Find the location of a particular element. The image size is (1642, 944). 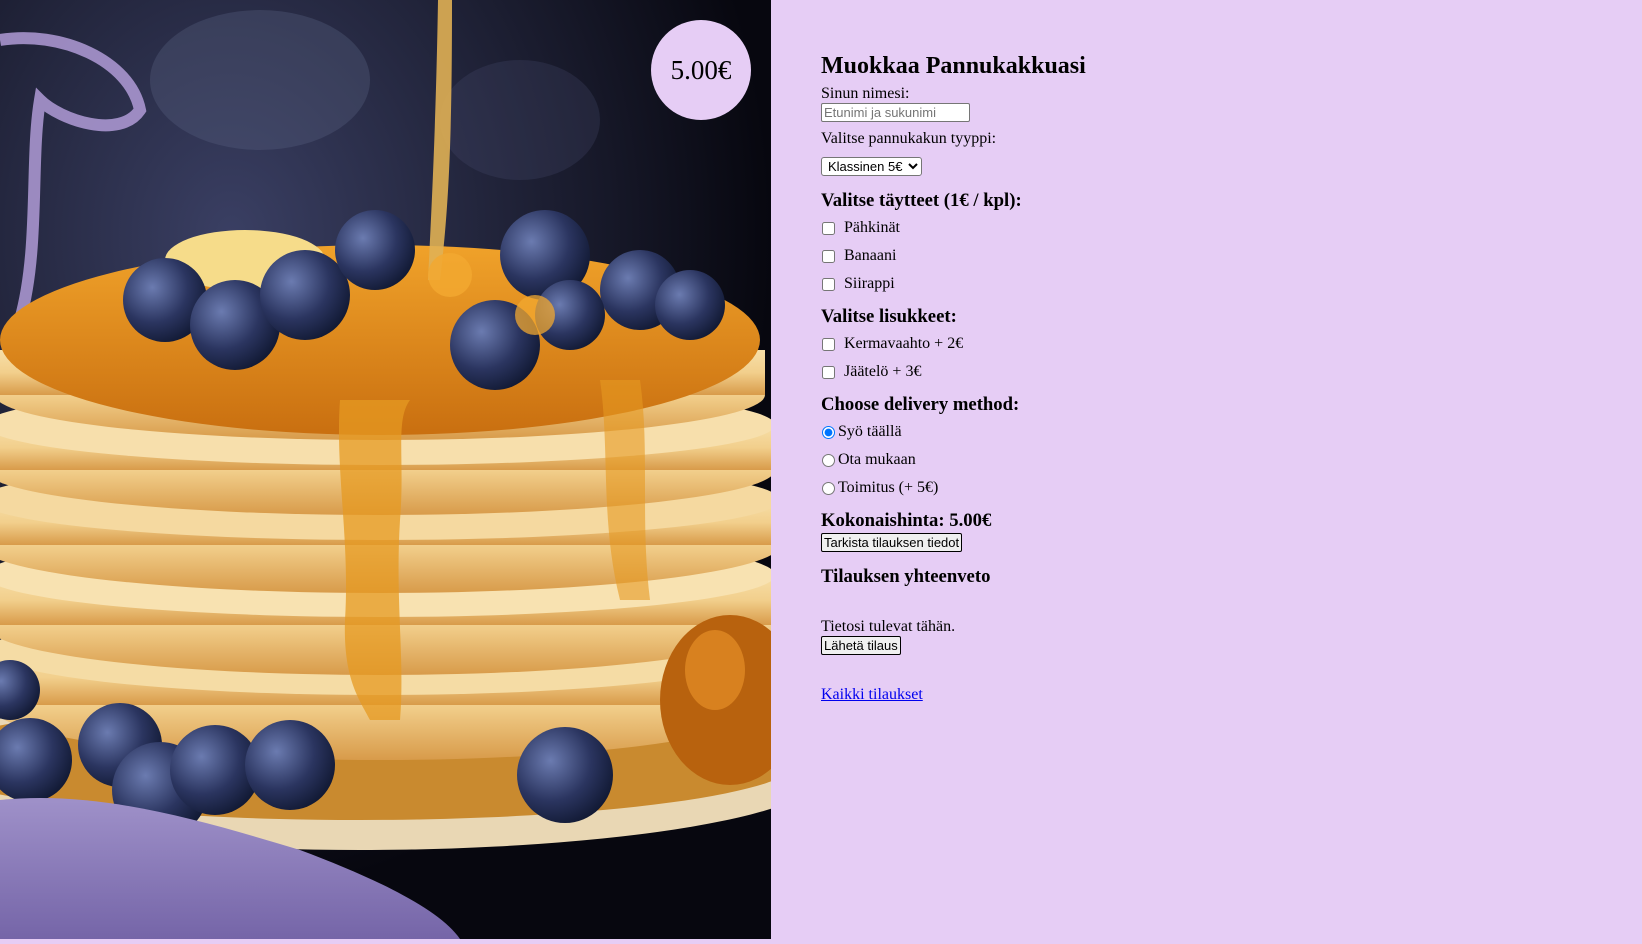

summary-text: Tietosi tulevat tähän. is located at coordinates (888, 626).